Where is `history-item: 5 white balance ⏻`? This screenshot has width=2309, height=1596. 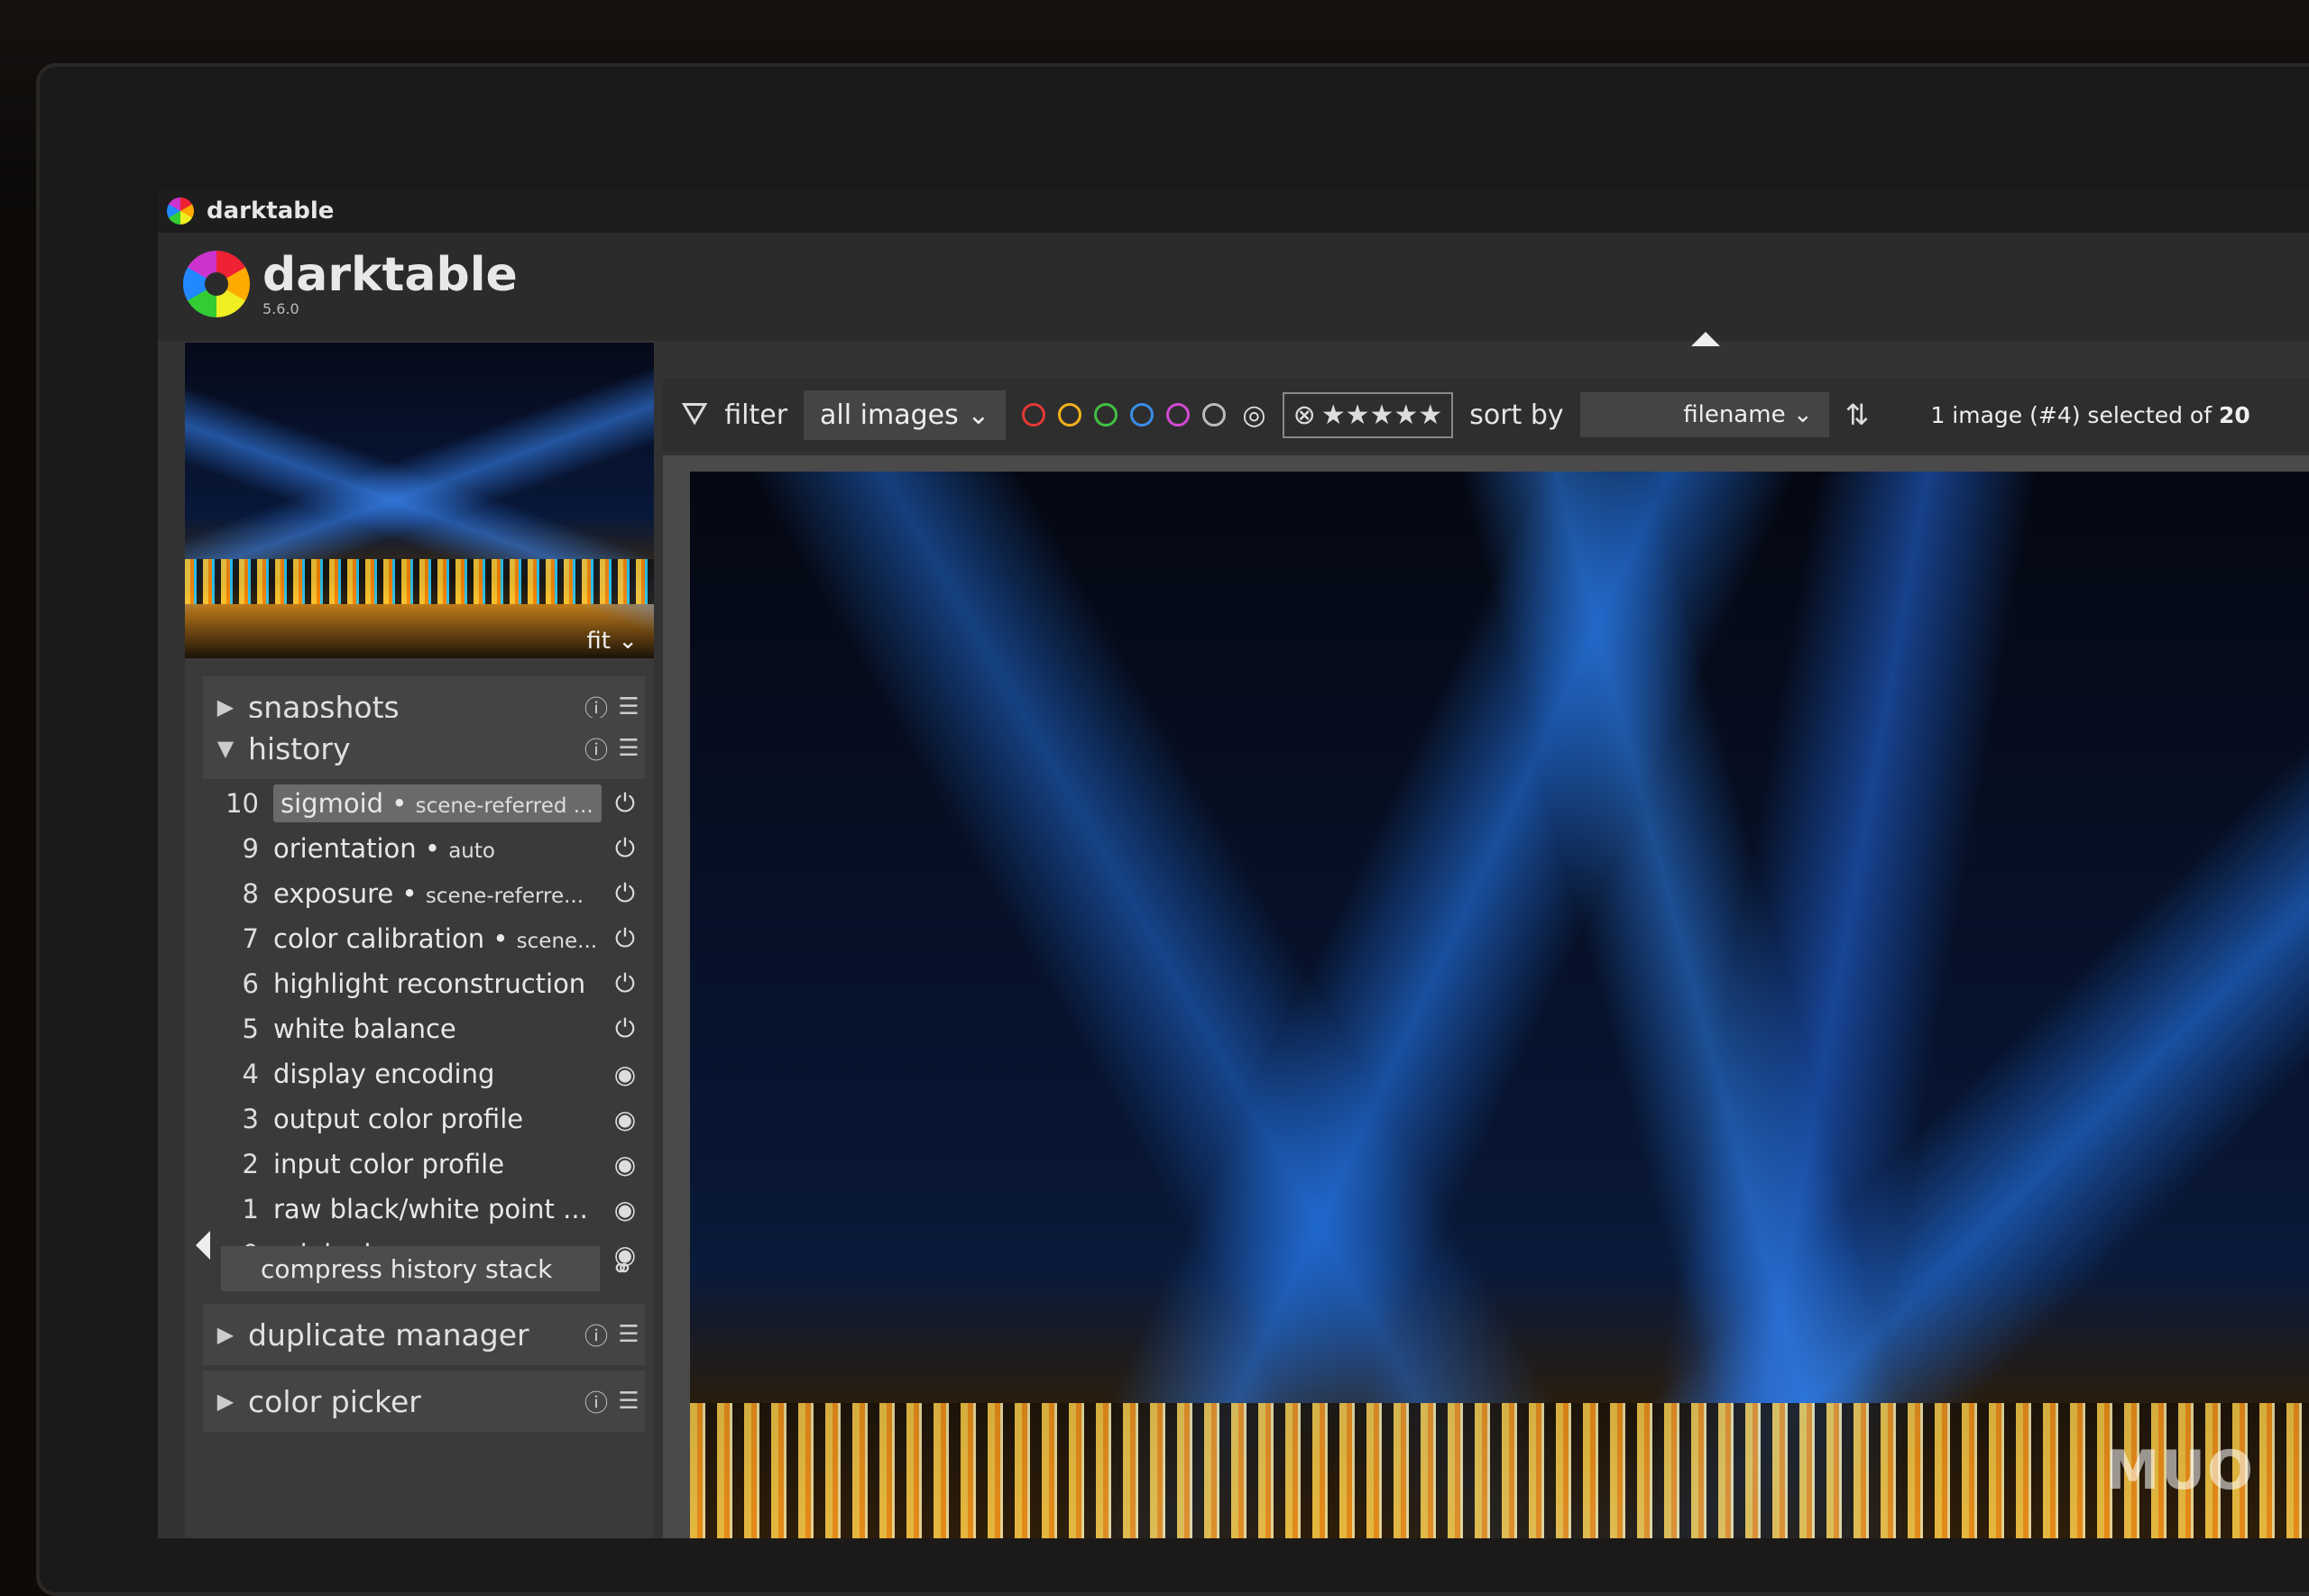 history-item: 5 white balance ⏻ is located at coordinates (424, 1028).